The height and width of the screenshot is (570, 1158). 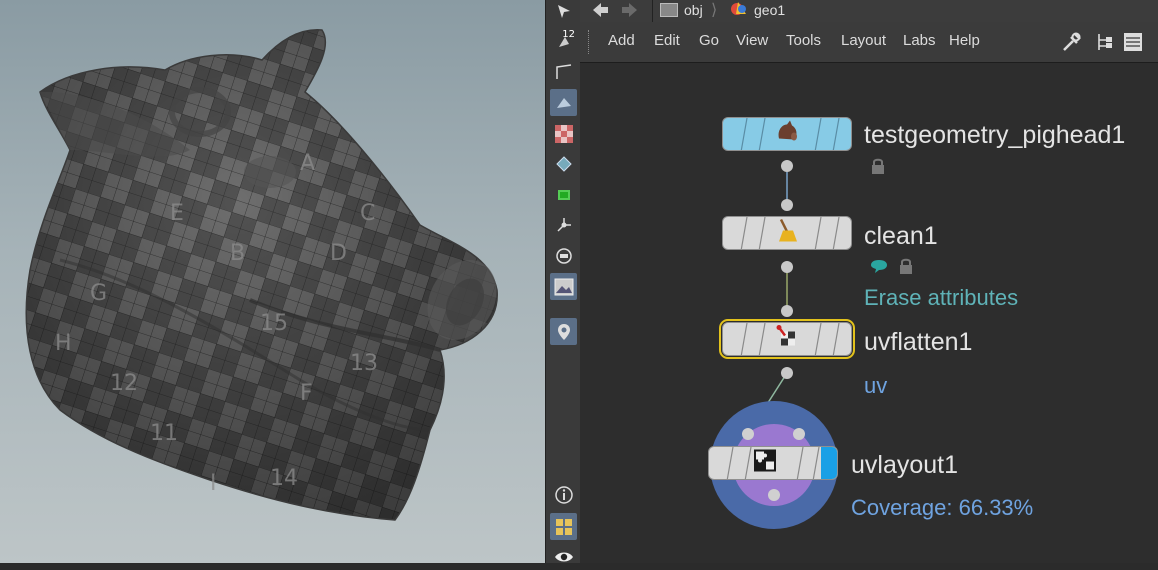 What do you see at coordinates (739, 10) in the screenshot?
I see `geo-icon` at bounding box center [739, 10].